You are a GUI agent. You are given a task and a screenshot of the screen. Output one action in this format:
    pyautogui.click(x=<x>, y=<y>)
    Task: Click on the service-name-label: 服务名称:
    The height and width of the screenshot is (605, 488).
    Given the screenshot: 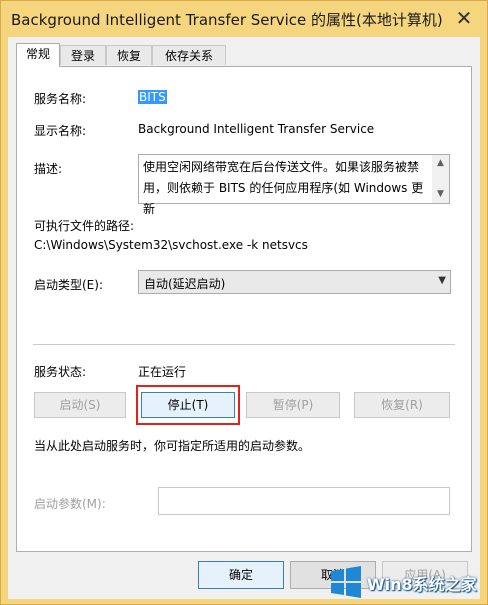 What is the action you would take?
    pyautogui.click(x=60, y=99)
    